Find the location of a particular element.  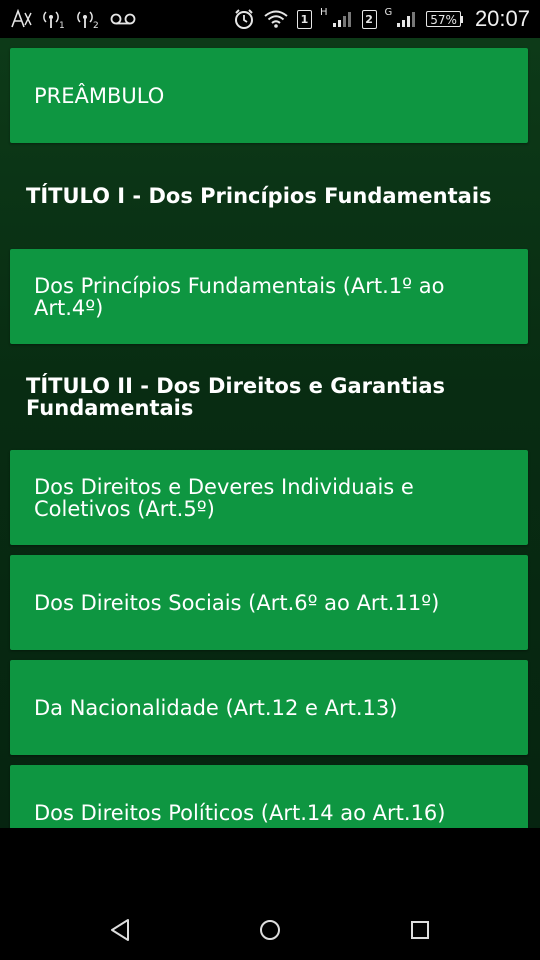

nationality-button: Da Nacionalidade (Art.12 e Art.13) is located at coordinates (269, 707).